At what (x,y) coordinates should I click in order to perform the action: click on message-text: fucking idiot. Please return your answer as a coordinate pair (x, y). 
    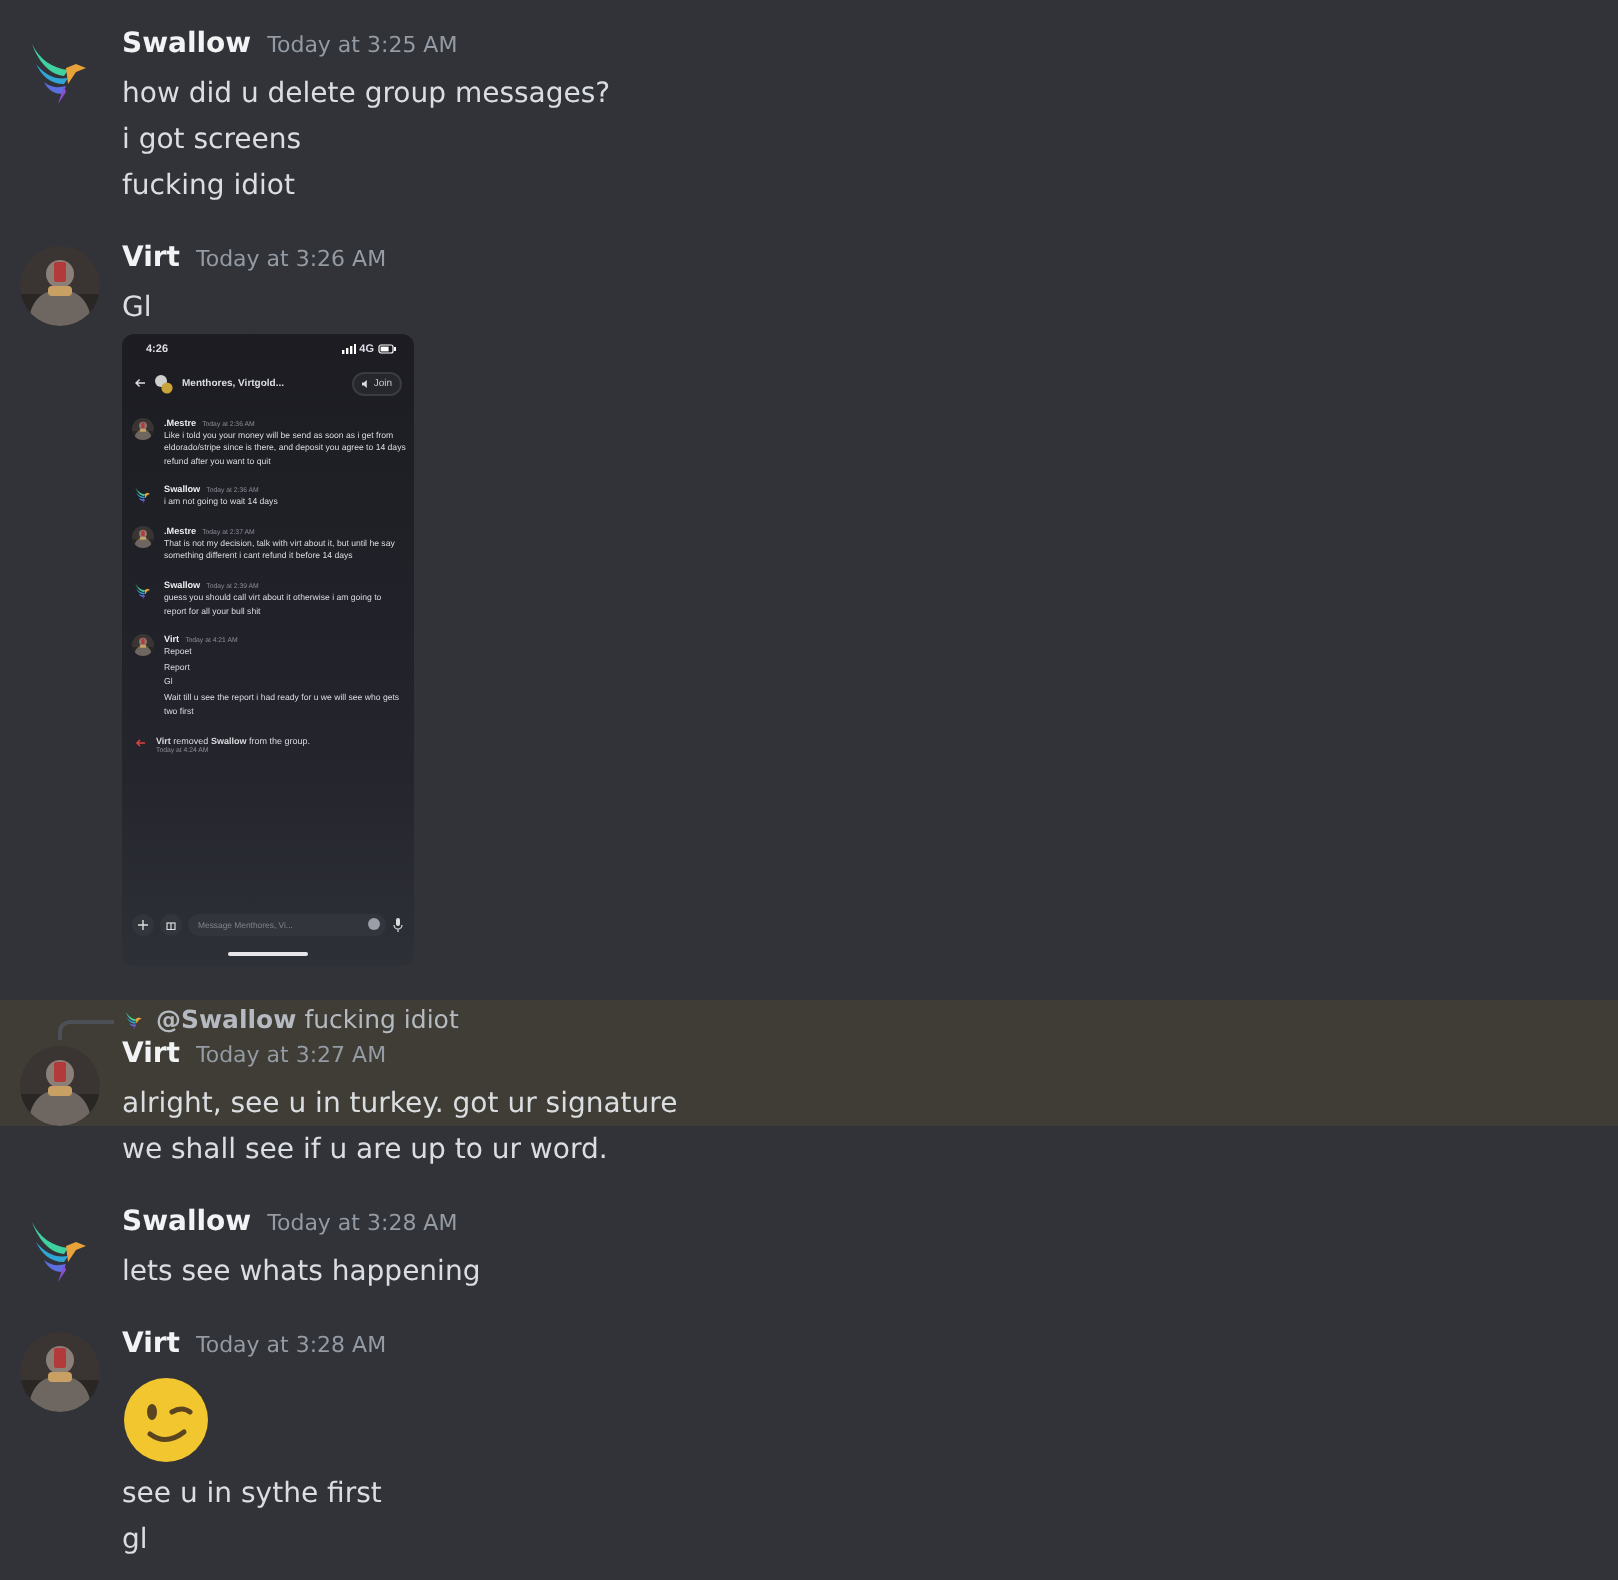
    Looking at the image, I should click on (209, 186).